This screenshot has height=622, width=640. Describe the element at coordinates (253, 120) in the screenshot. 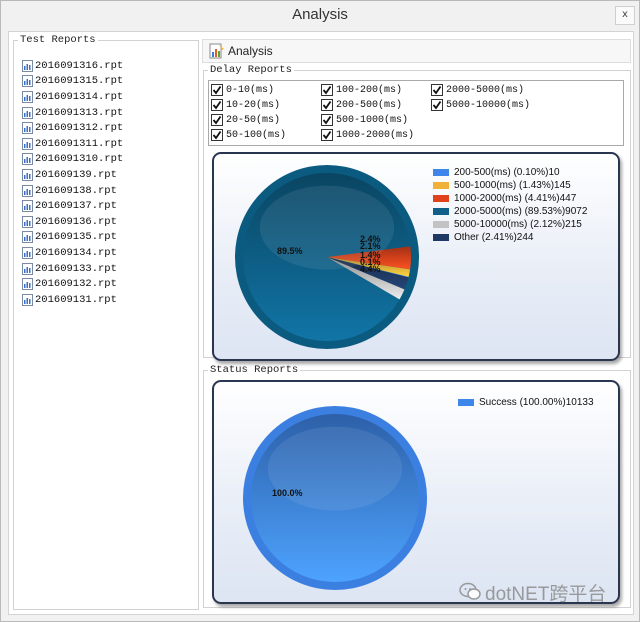

I see `checkbox-label: 20-50(ms)` at that location.